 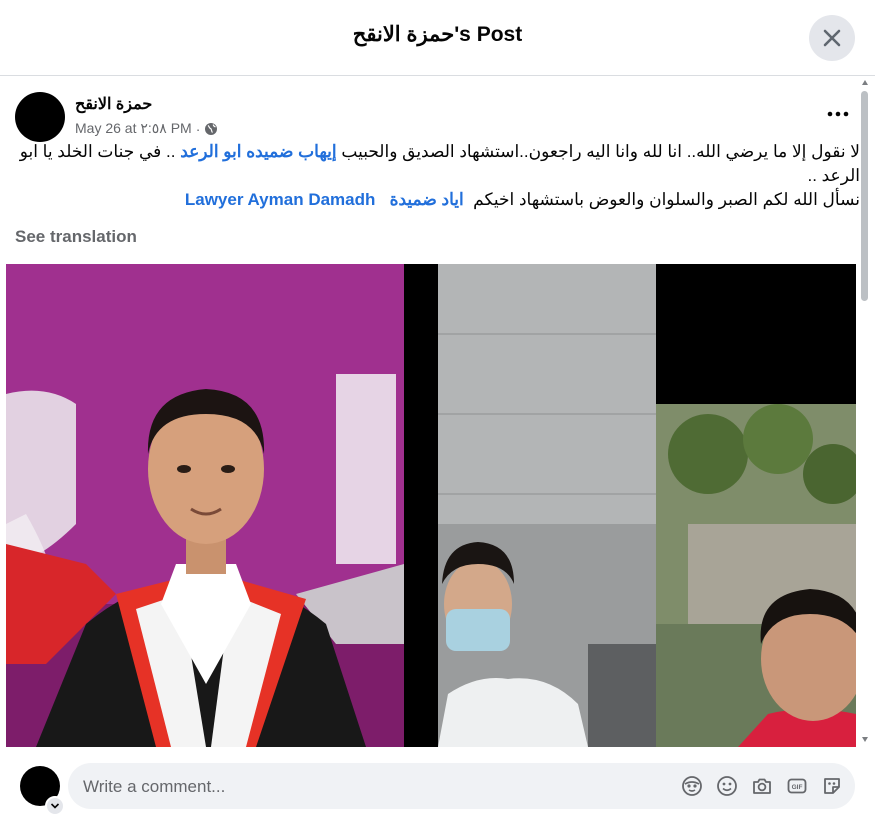 I want to click on close-button, so click(x=832, y=38).